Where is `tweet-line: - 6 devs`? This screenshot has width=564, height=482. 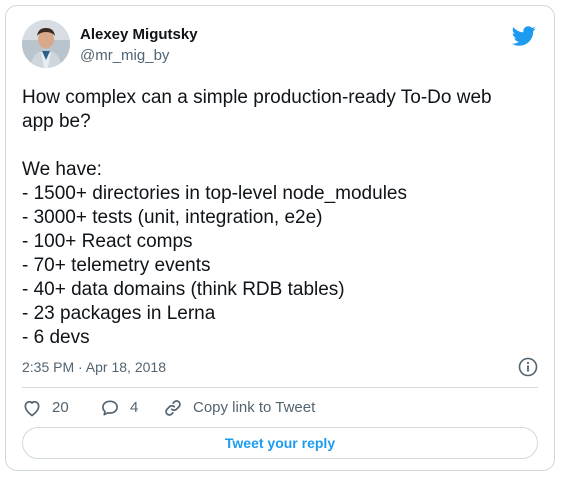 tweet-line: - 6 devs is located at coordinates (56, 337).